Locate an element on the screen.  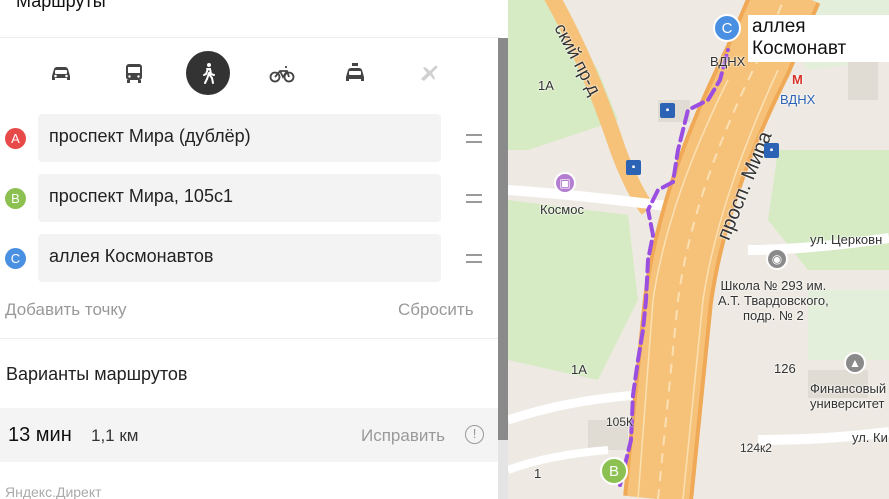
waypoint-b-pin-letter: B is located at coordinates (613, 471).